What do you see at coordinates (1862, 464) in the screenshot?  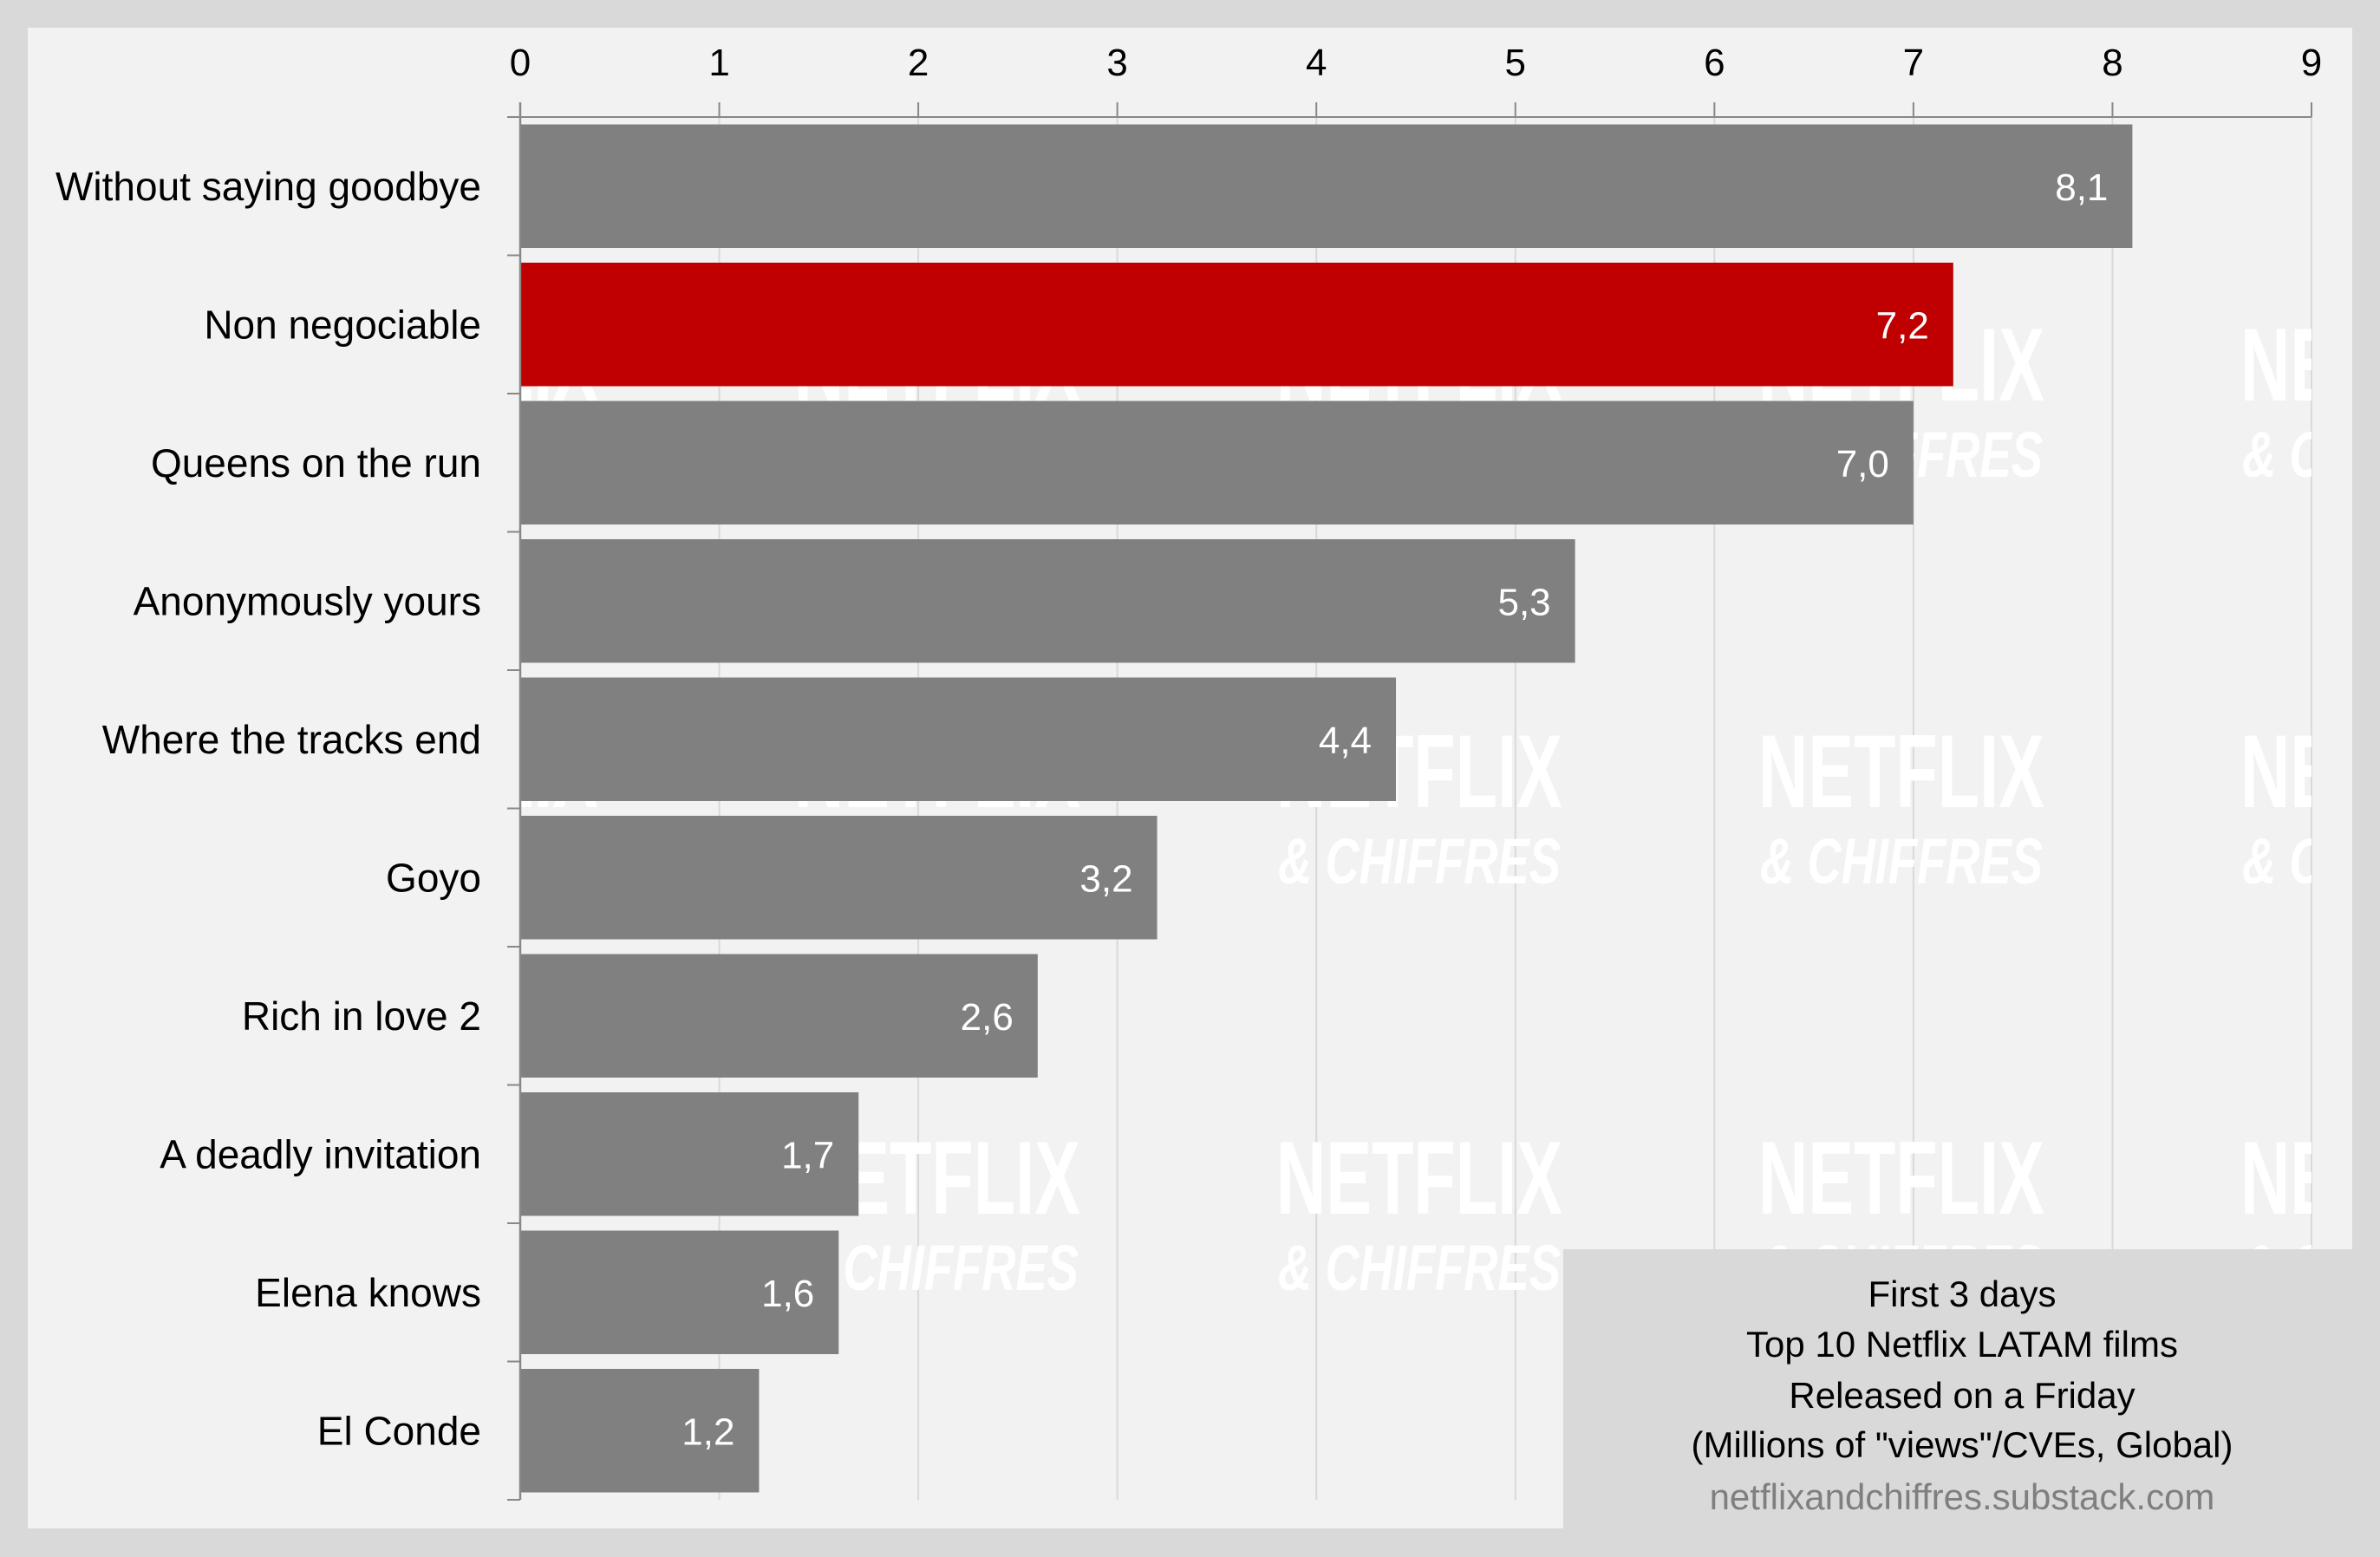 I see `value-label: 7,0` at bounding box center [1862, 464].